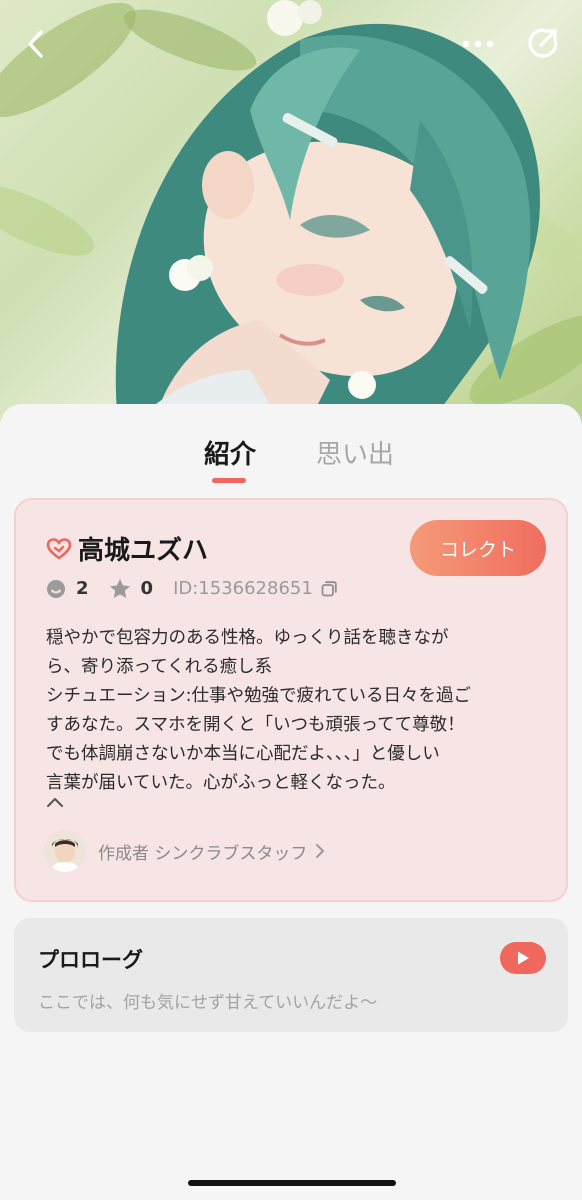 The height and width of the screenshot is (1200, 582). Describe the element at coordinates (259, 696) in the screenshot. I see `description-line: シチュエーション:仕事や勉強で疲れている日々を過ご` at that location.